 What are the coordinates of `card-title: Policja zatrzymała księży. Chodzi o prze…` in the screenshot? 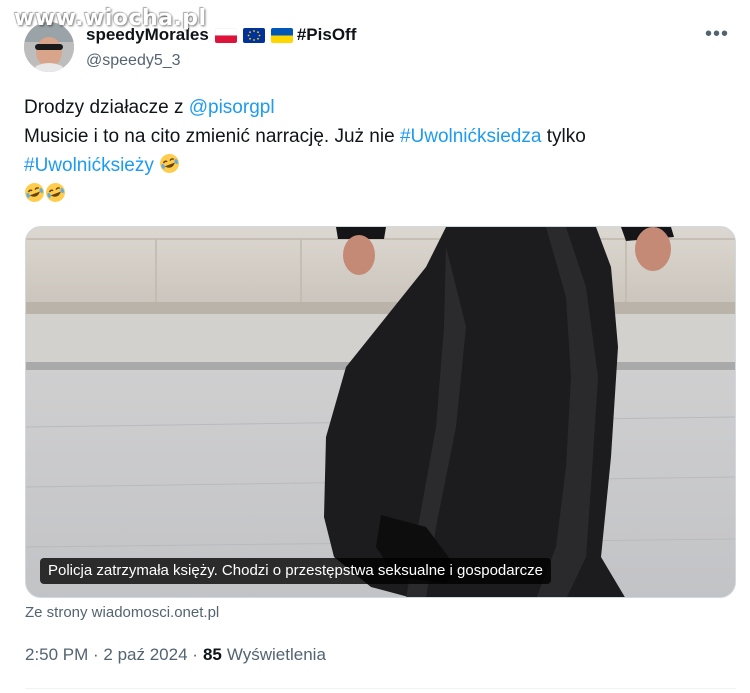 It's located at (295, 571).